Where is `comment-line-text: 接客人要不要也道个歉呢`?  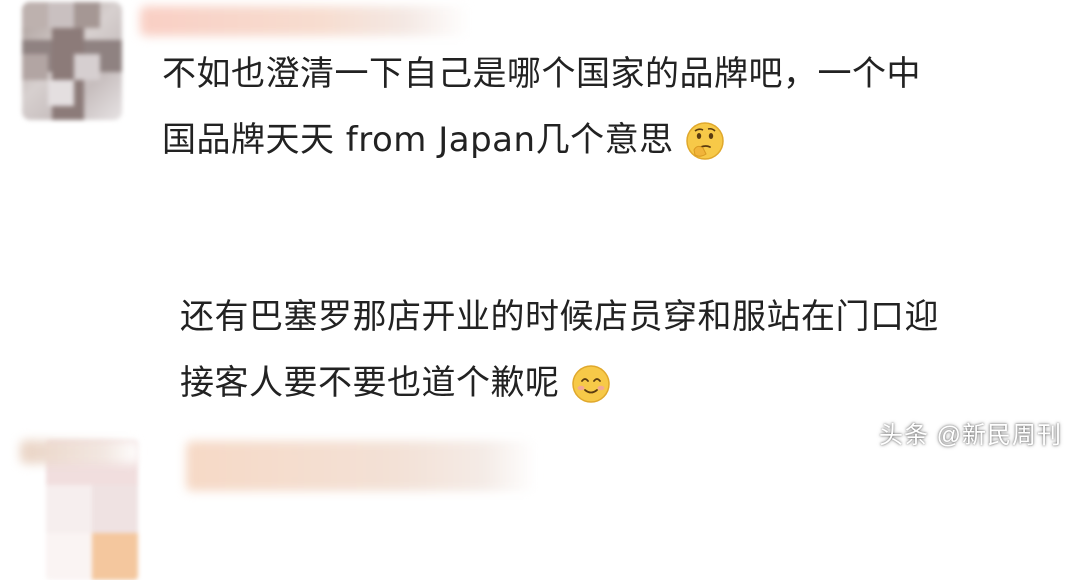 comment-line-text: 接客人要不要也道个歉呢 is located at coordinates (370, 383).